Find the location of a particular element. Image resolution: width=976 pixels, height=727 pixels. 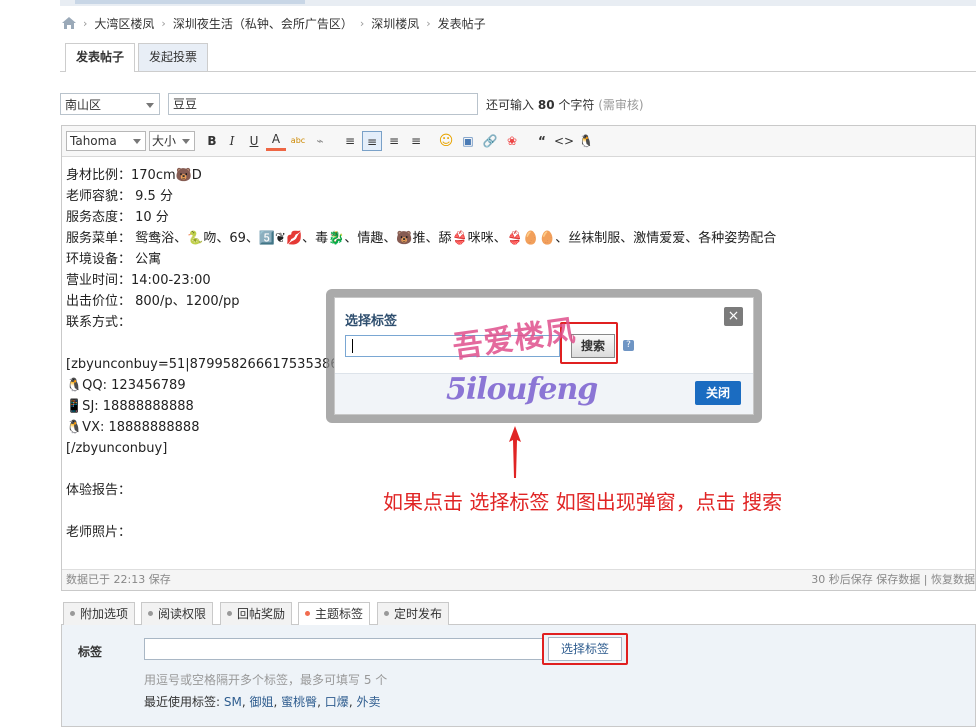

content-line: 环境设备： 公寓 is located at coordinates (114, 259).